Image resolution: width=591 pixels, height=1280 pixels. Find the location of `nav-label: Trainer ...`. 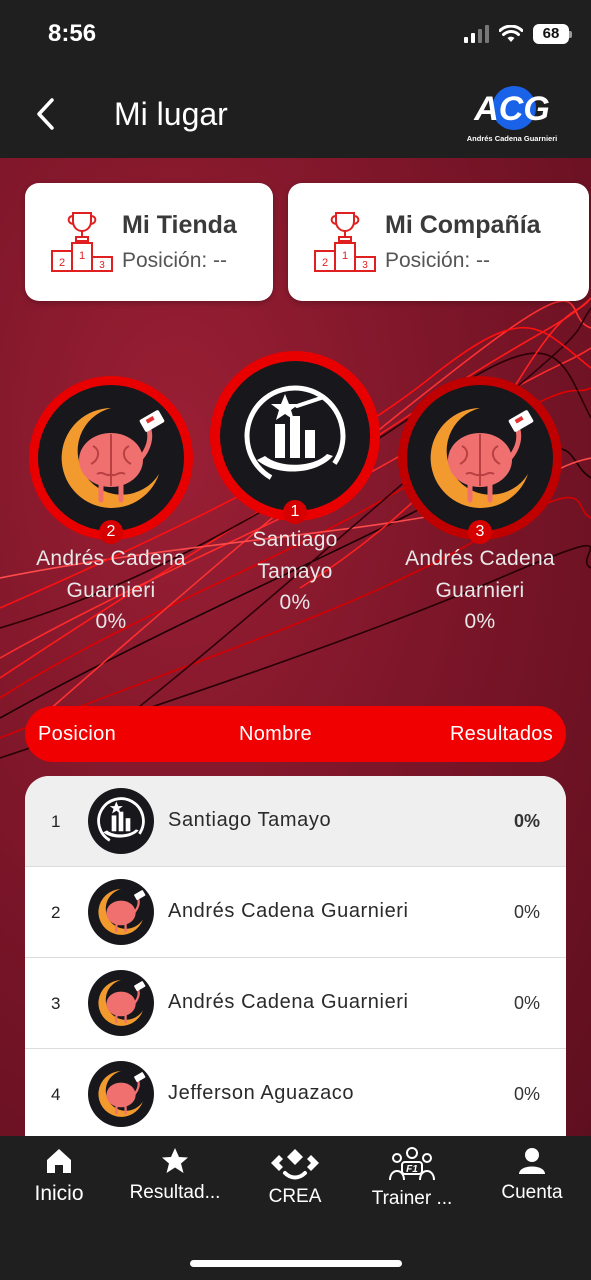

nav-label: Trainer ... is located at coordinates (412, 1198).